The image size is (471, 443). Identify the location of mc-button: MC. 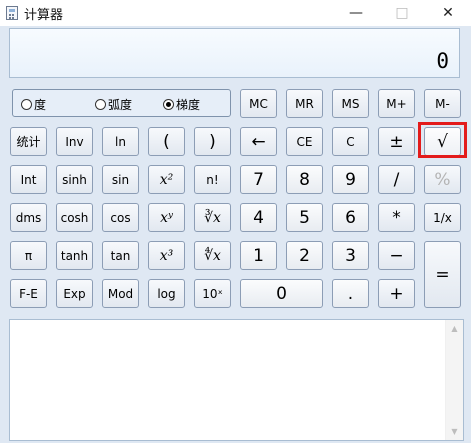
(258, 103).